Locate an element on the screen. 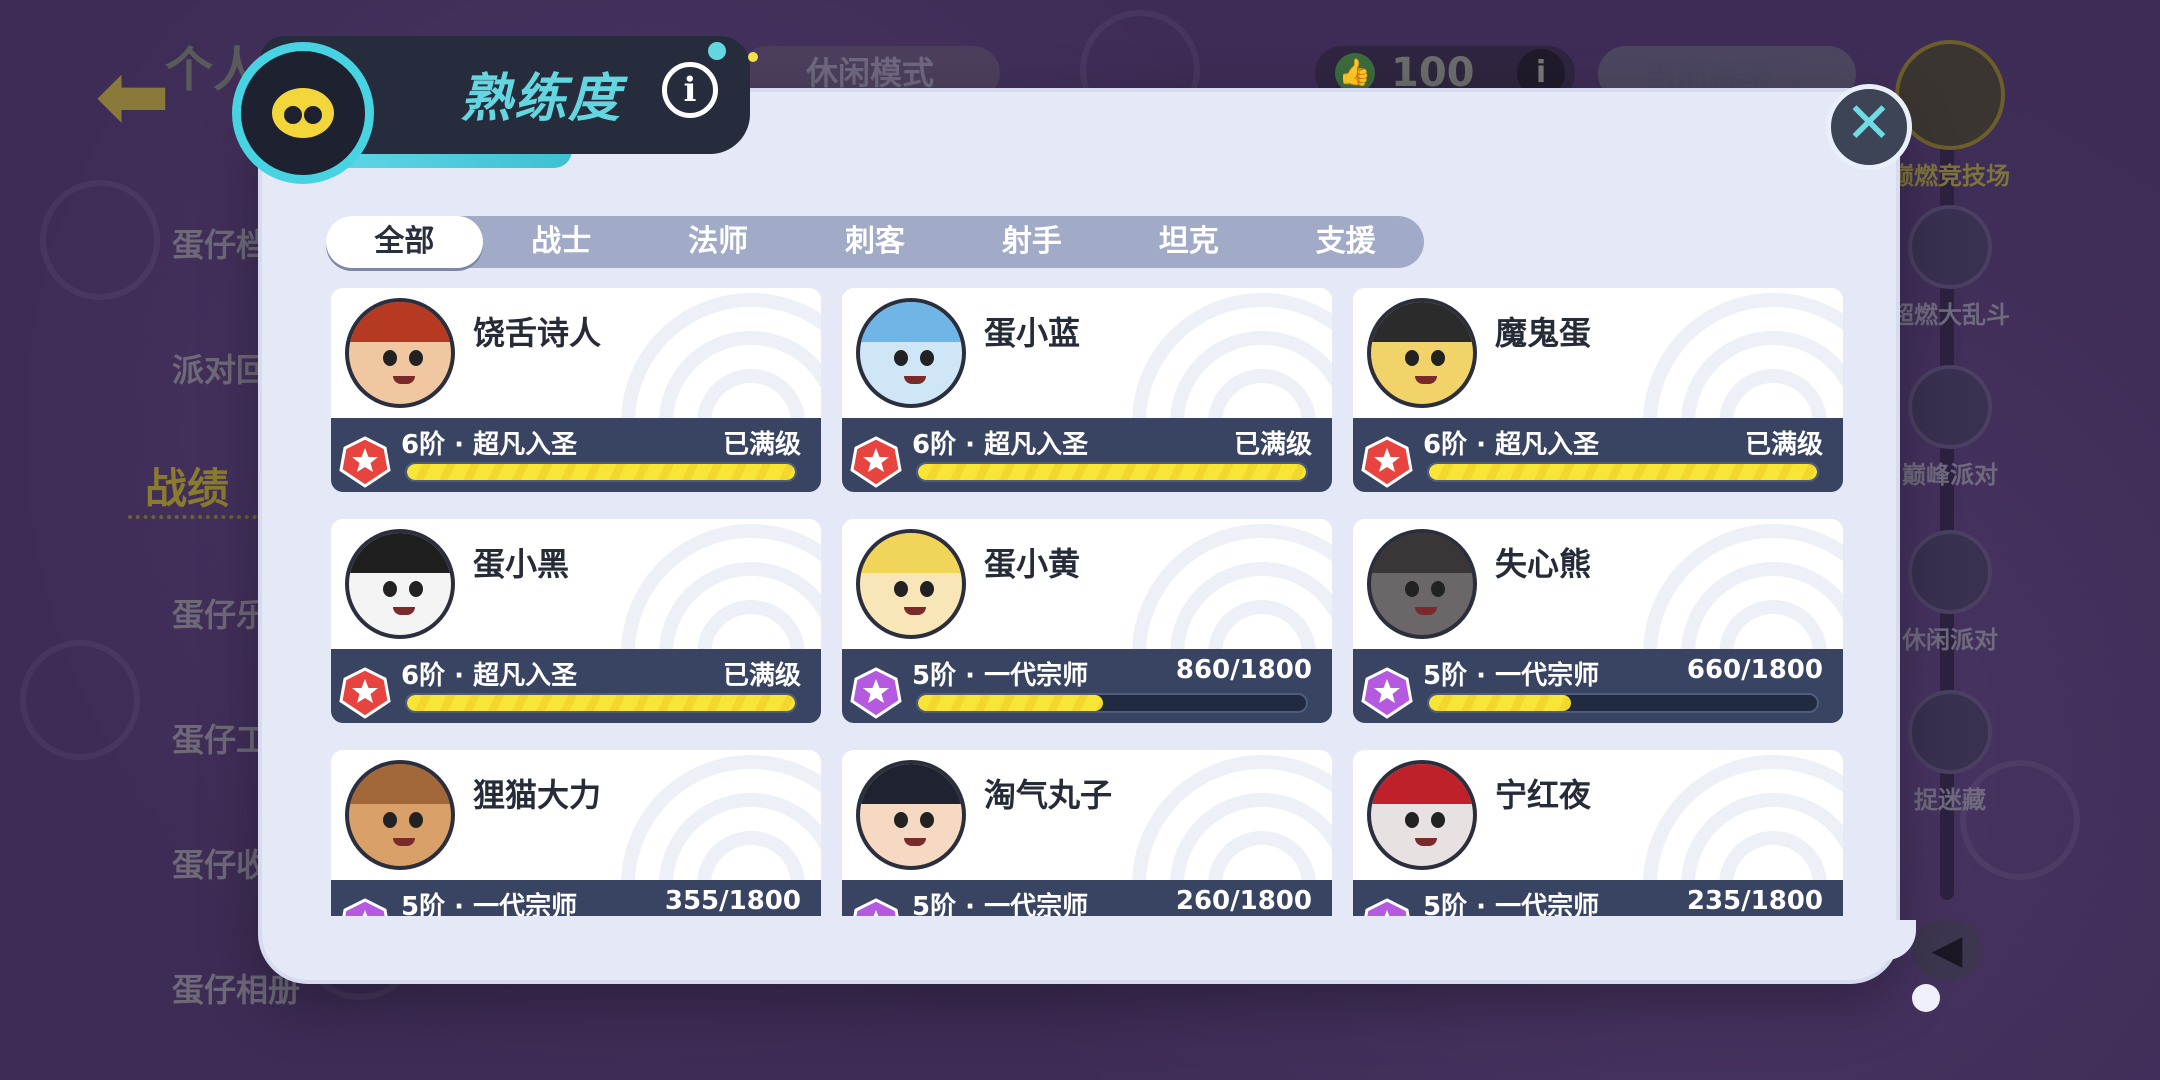 This screenshot has width=2160, height=1080. character-card: 魔鬼蛋 6阶 · 超凡入圣 已满级 is located at coordinates (1598, 390).